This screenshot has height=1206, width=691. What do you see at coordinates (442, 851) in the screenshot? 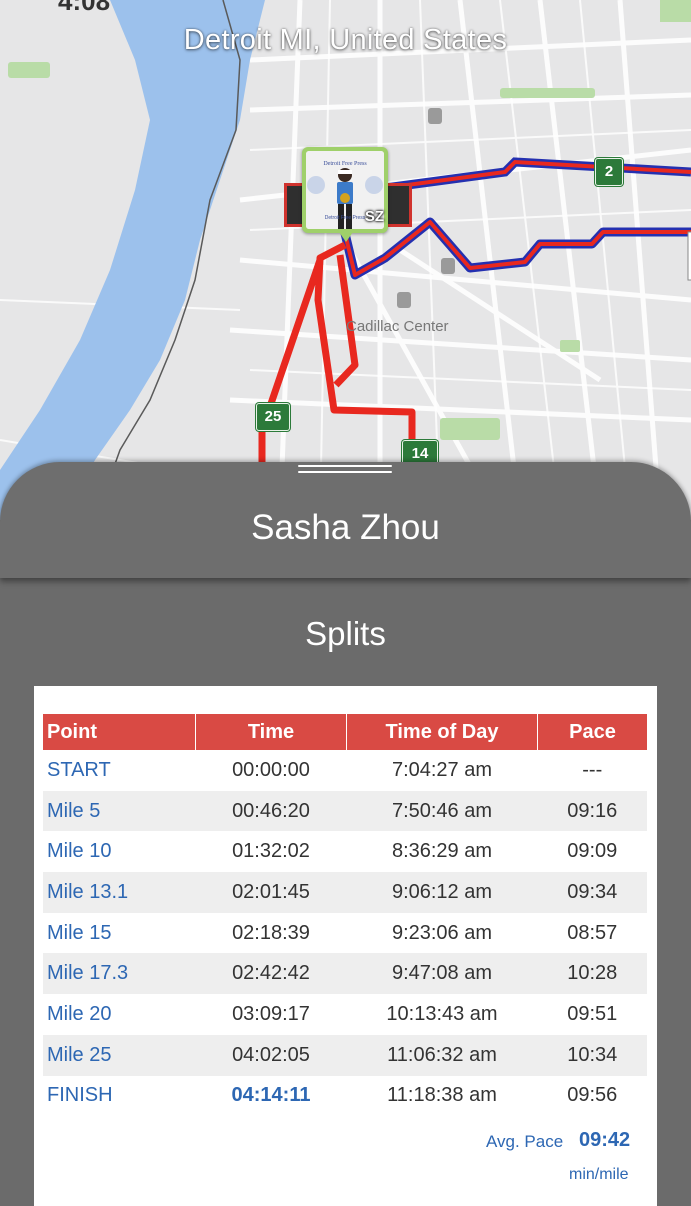
I see `split-time-of-day: 8:36:29 am` at bounding box center [442, 851].